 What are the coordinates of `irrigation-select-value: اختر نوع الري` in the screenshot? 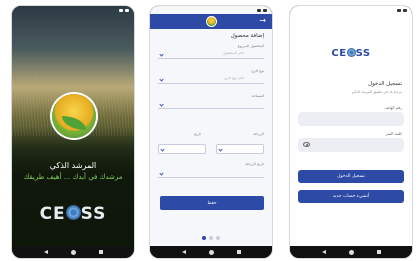 It's located at (234, 78).